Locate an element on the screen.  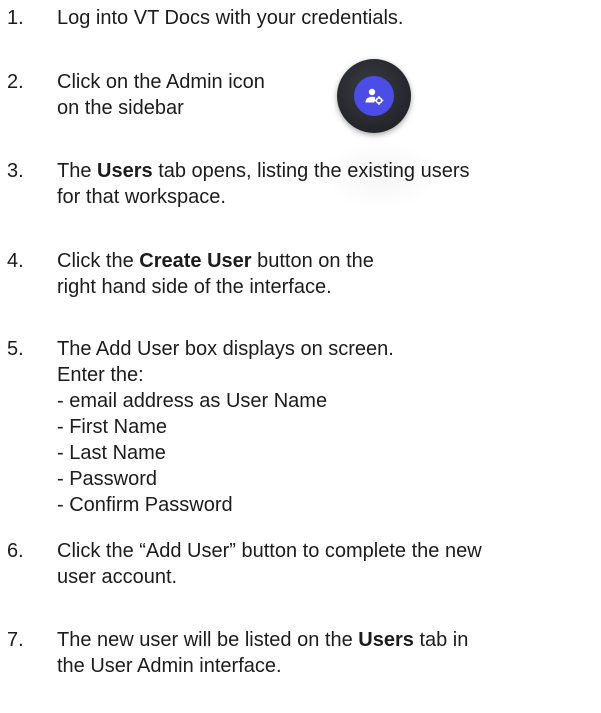
step-number: 1. is located at coordinates (15, 18).